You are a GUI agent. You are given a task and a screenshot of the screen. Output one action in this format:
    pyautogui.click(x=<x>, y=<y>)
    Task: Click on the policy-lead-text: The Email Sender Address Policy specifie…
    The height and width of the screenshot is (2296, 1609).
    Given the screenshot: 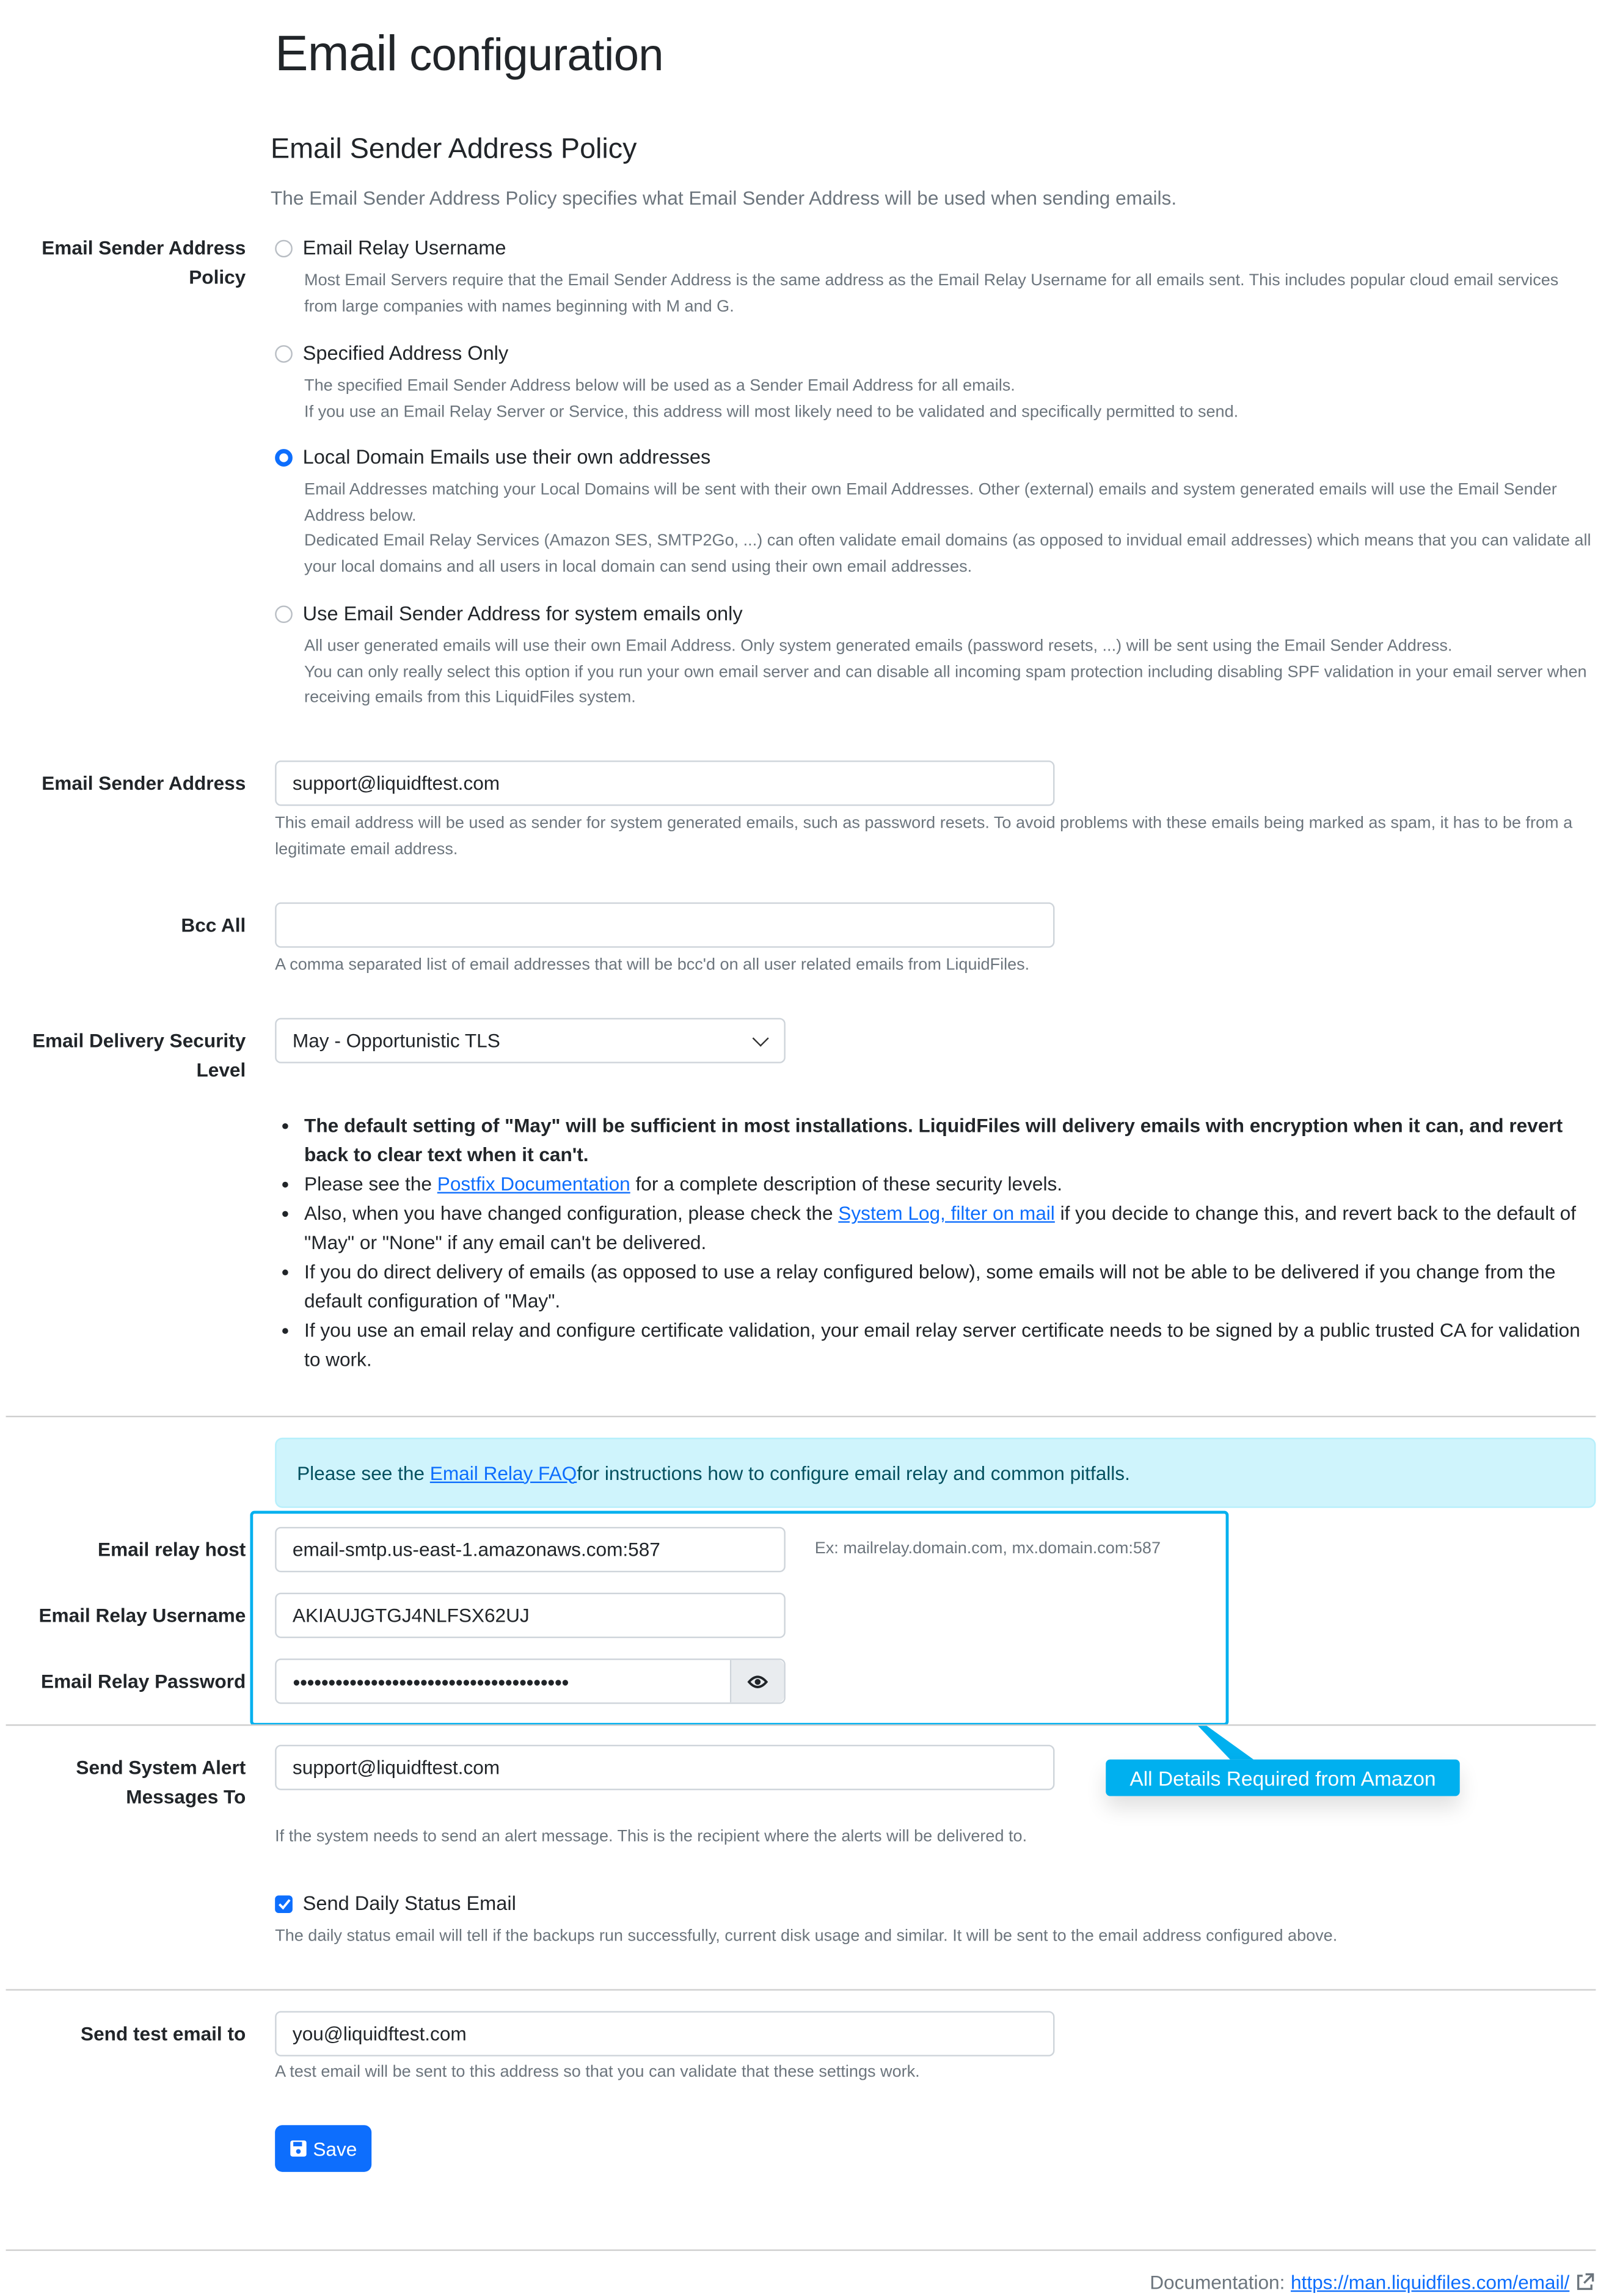 What is the action you would take?
    pyautogui.click(x=723, y=199)
    